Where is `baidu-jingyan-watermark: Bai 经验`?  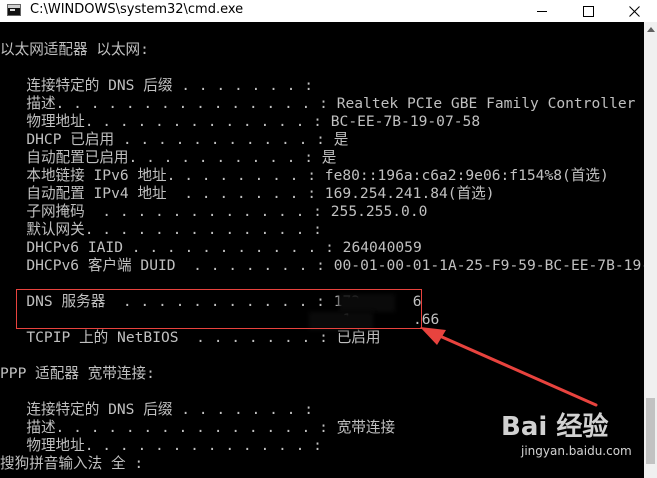 baidu-jingyan-watermark: Bai 经验 is located at coordinates (555, 427).